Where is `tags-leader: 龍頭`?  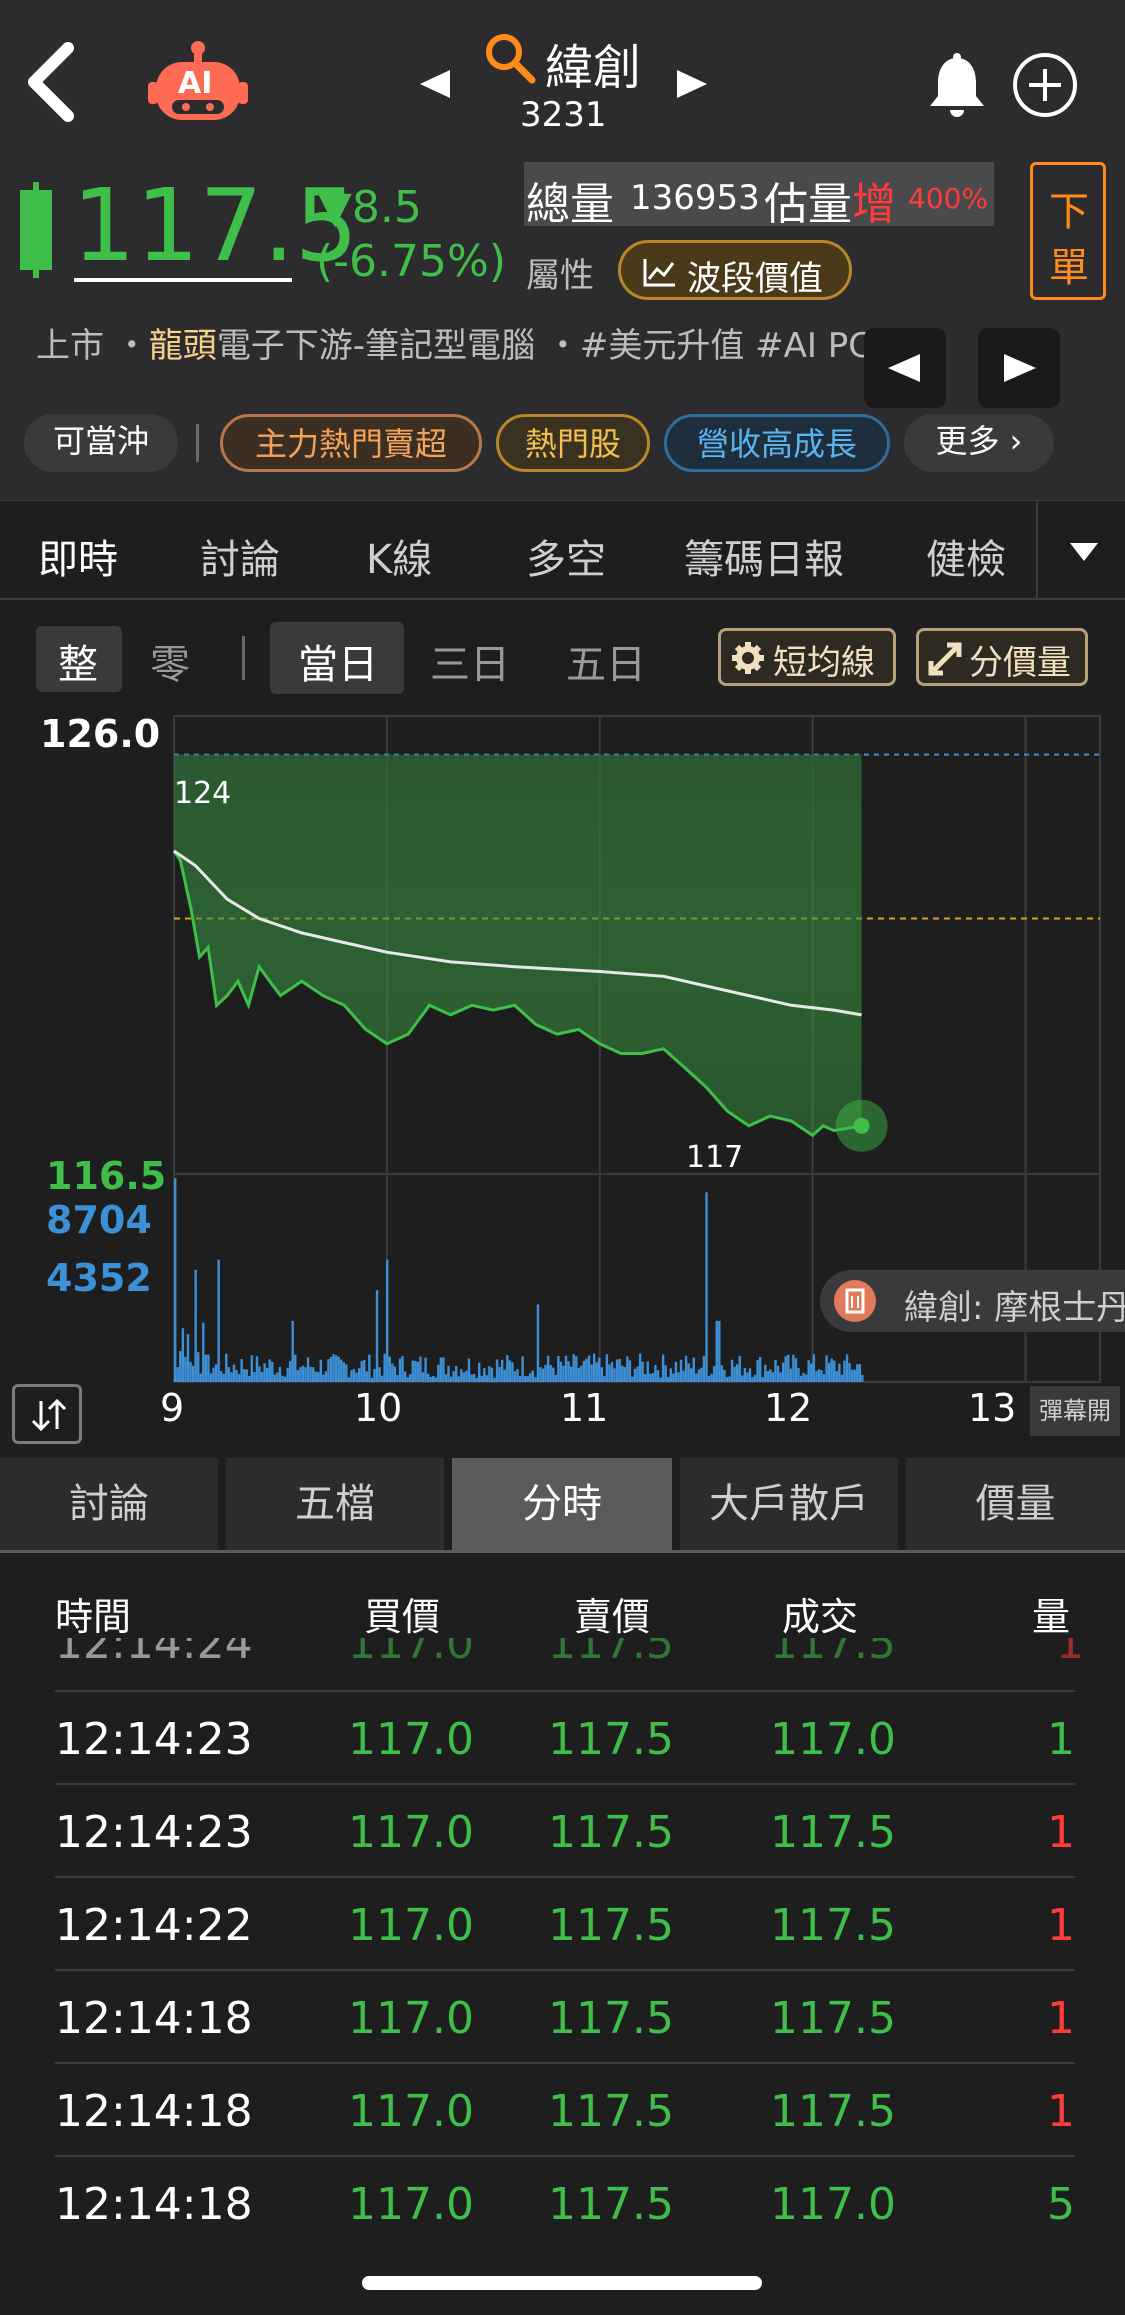 tags-leader: 龍頭 is located at coordinates (182, 346).